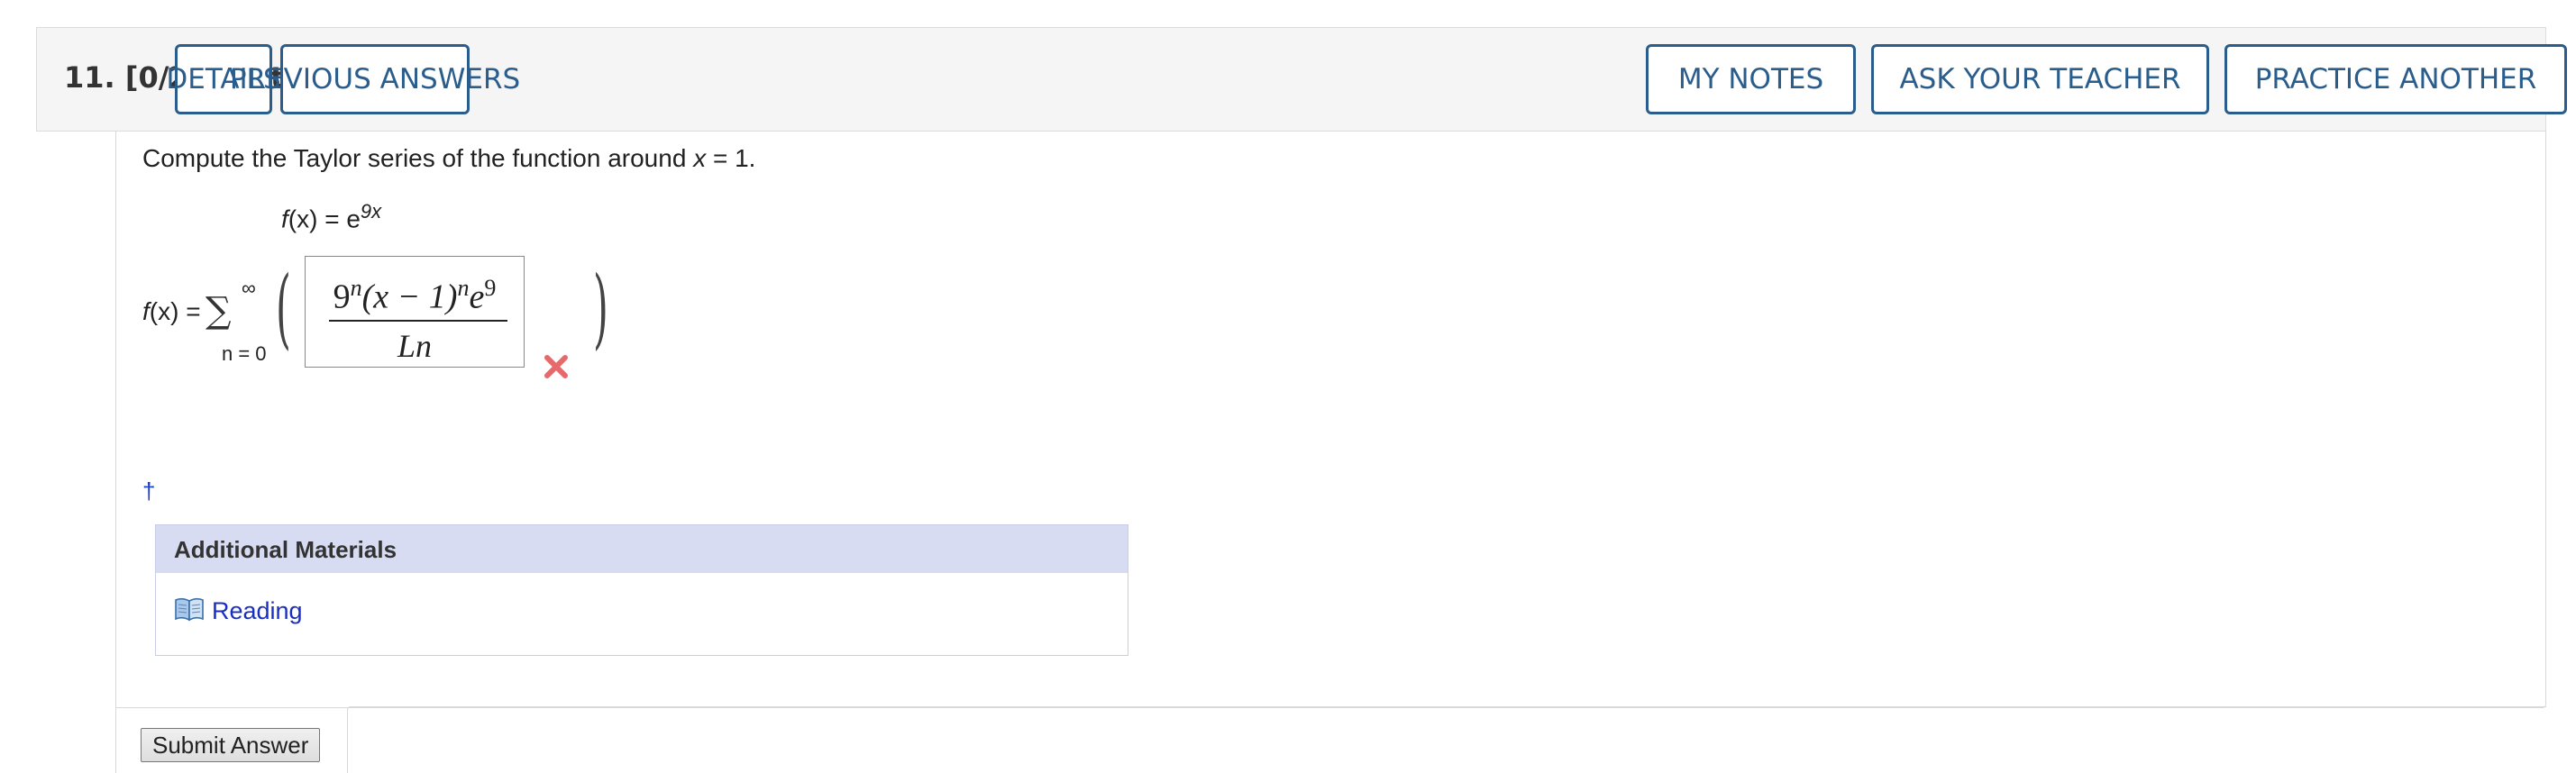 This screenshot has height=773, width=2576. I want to click on answer-input: 9n(x − 1)ne9 Ln, so click(415, 312).